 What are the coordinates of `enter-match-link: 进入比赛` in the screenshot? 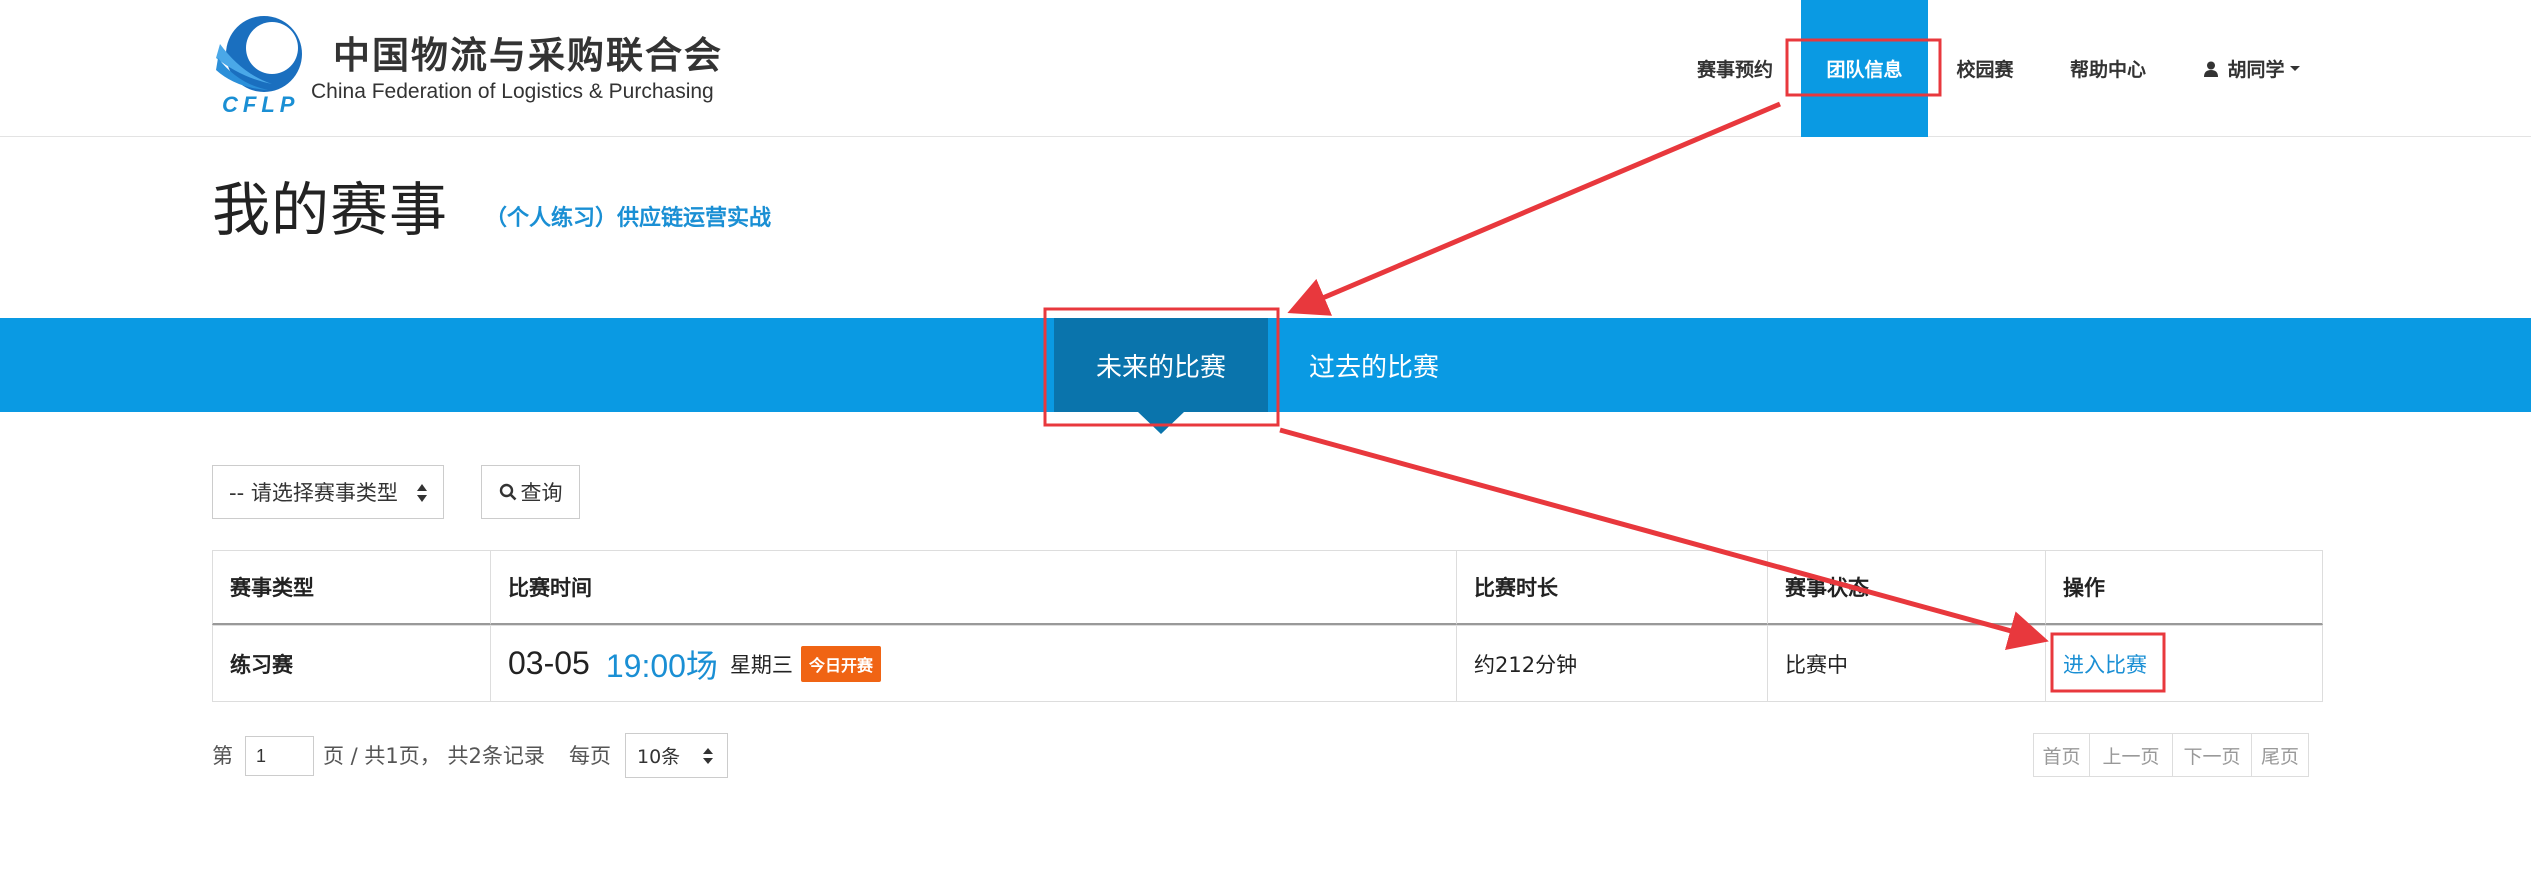 It's located at (2105, 664).